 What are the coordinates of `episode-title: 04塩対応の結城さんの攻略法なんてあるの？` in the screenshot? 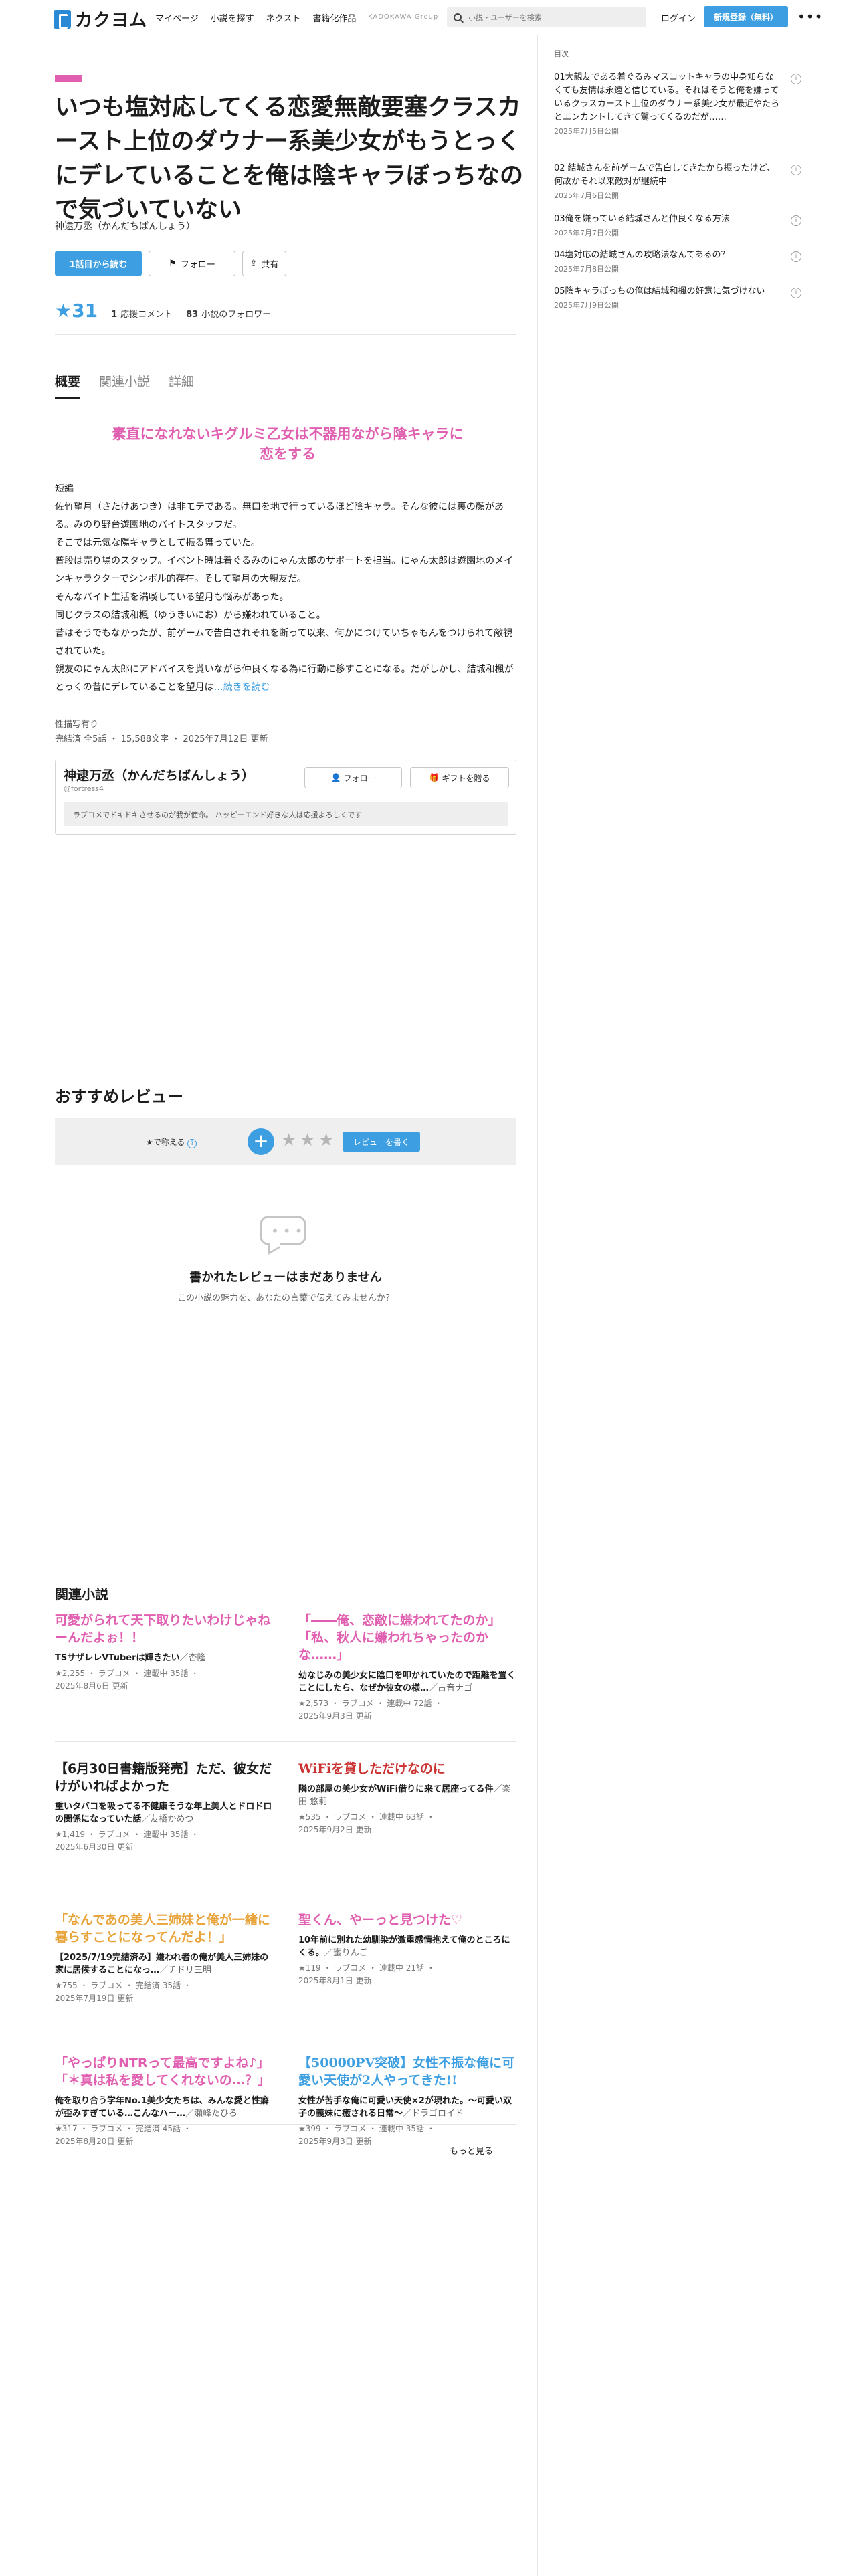 It's located at (667, 256).